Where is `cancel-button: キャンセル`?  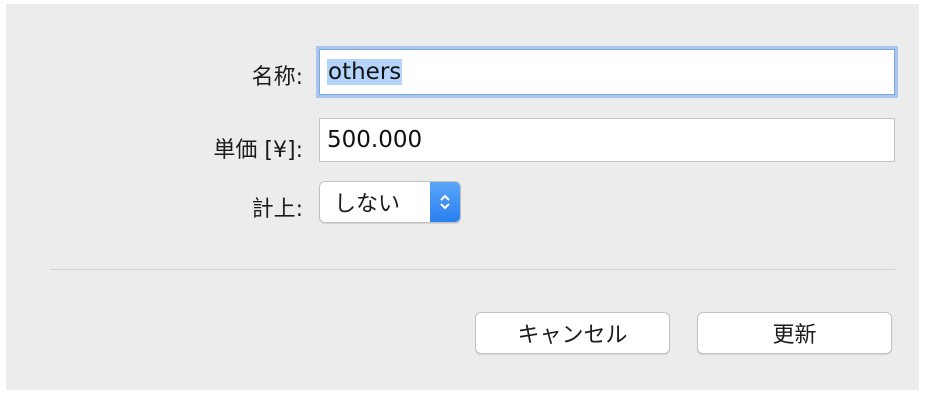
cancel-button: キャンセル is located at coordinates (572, 333).